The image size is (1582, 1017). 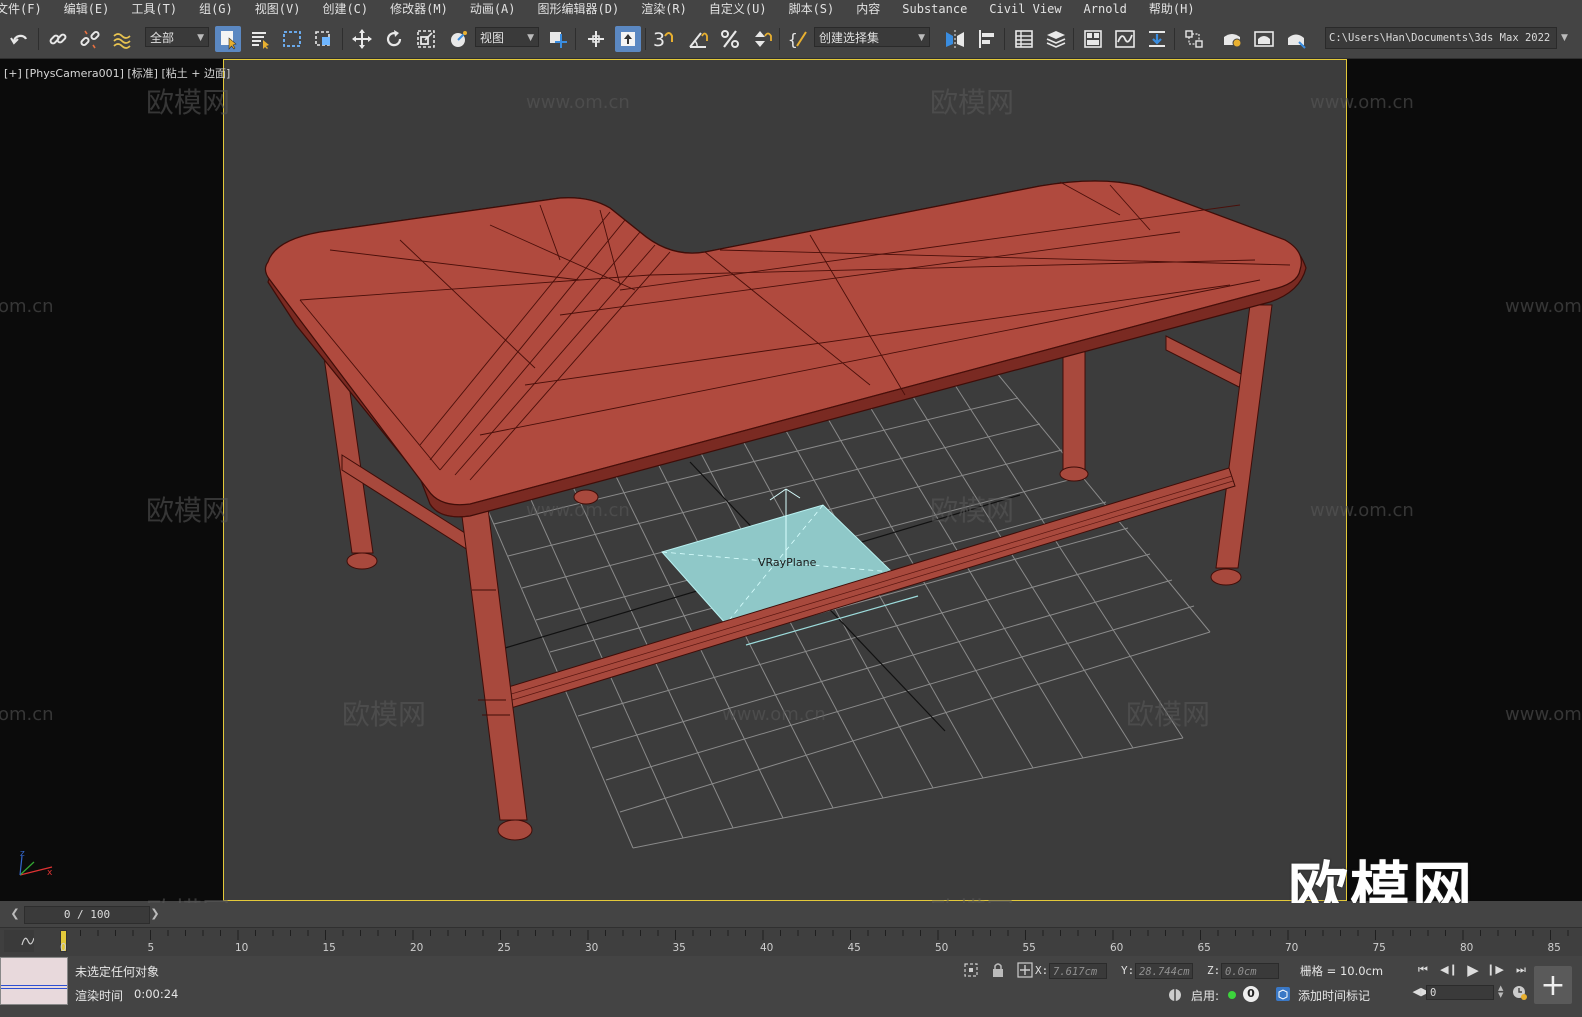 I want to click on rendered-frame-icon, so click(x=1264, y=39).